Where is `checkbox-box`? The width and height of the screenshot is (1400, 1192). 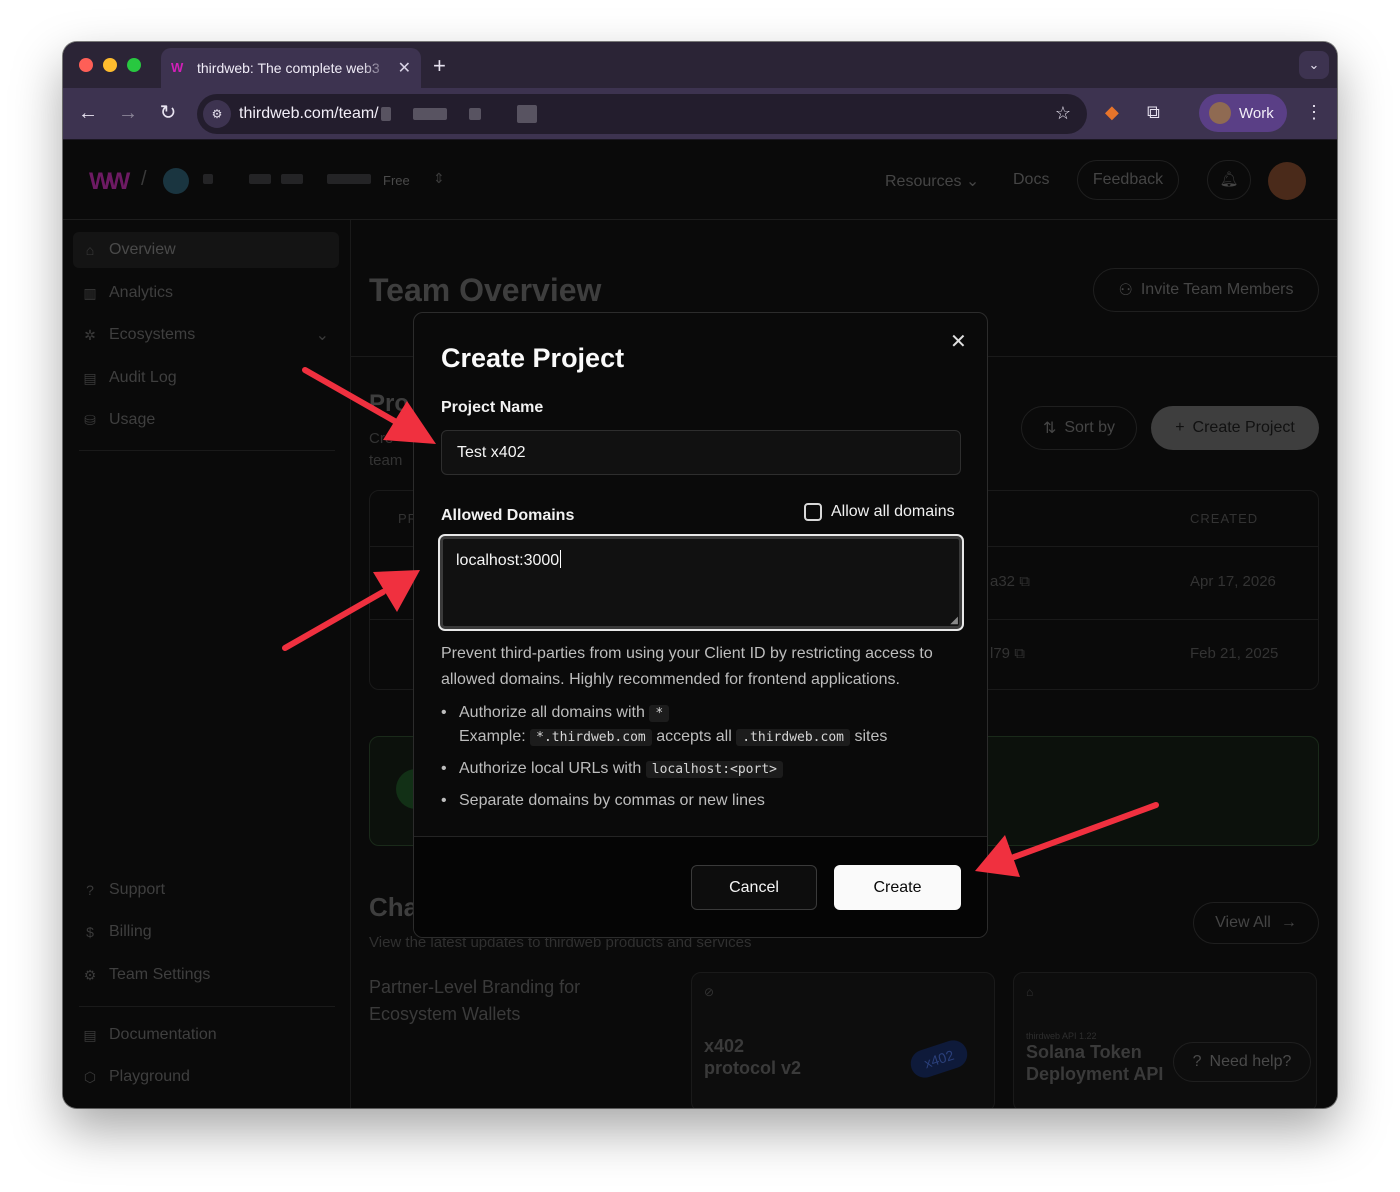 checkbox-box is located at coordinates (813, 512).